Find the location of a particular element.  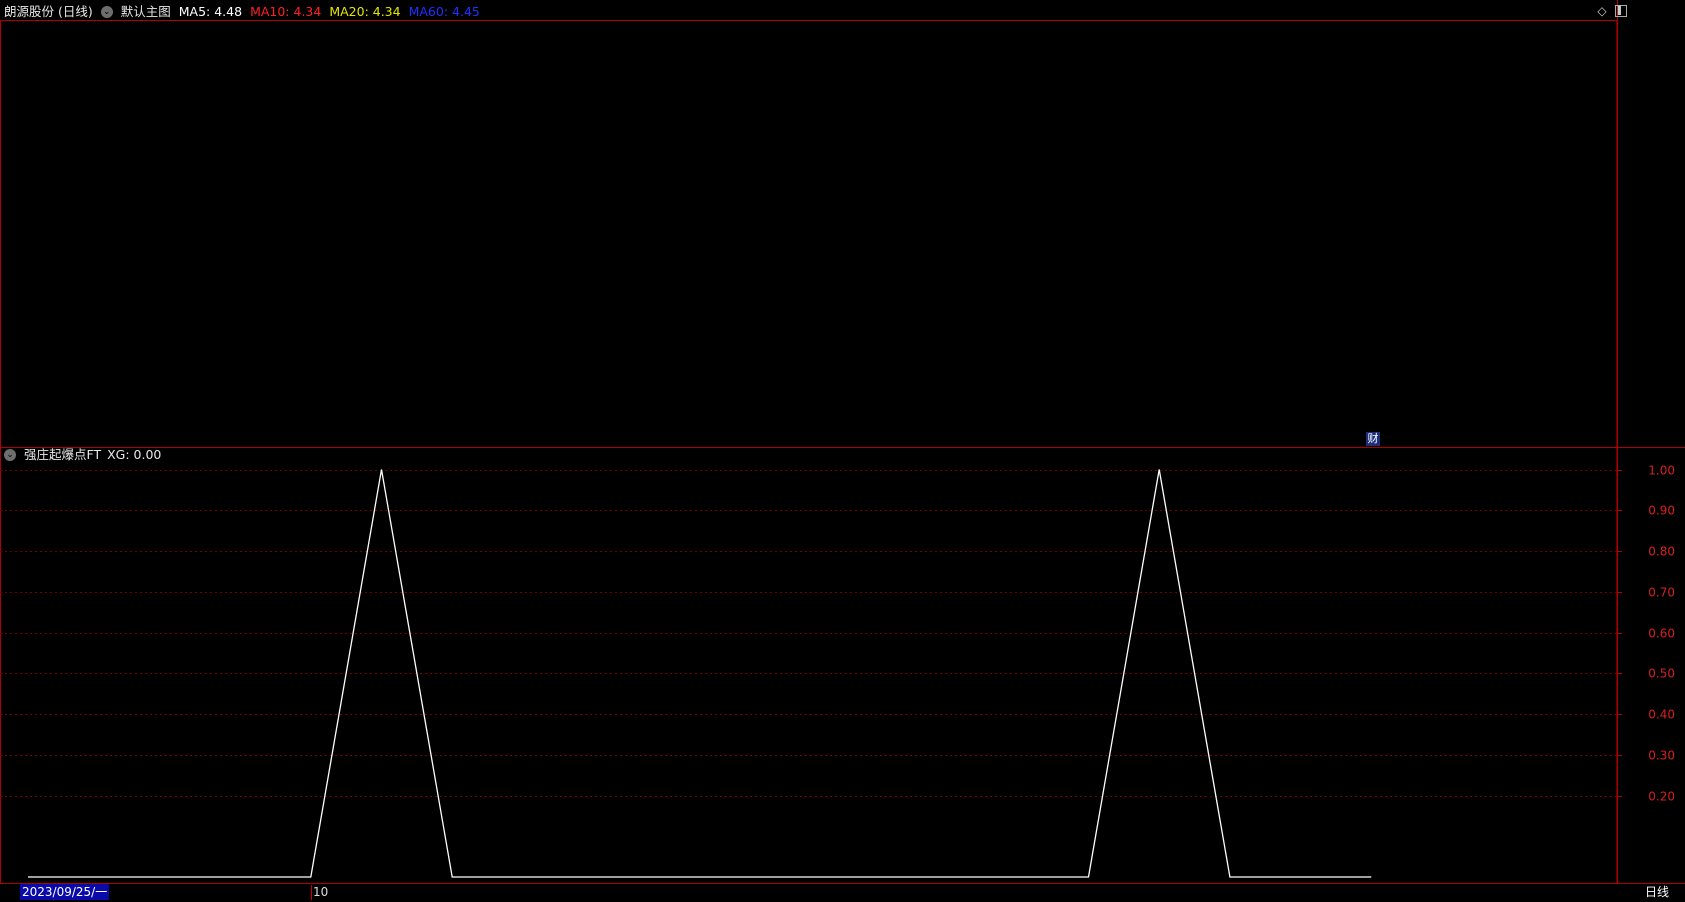

indicator-tick-label: 0.40 is located at coordinates (1661, 715).